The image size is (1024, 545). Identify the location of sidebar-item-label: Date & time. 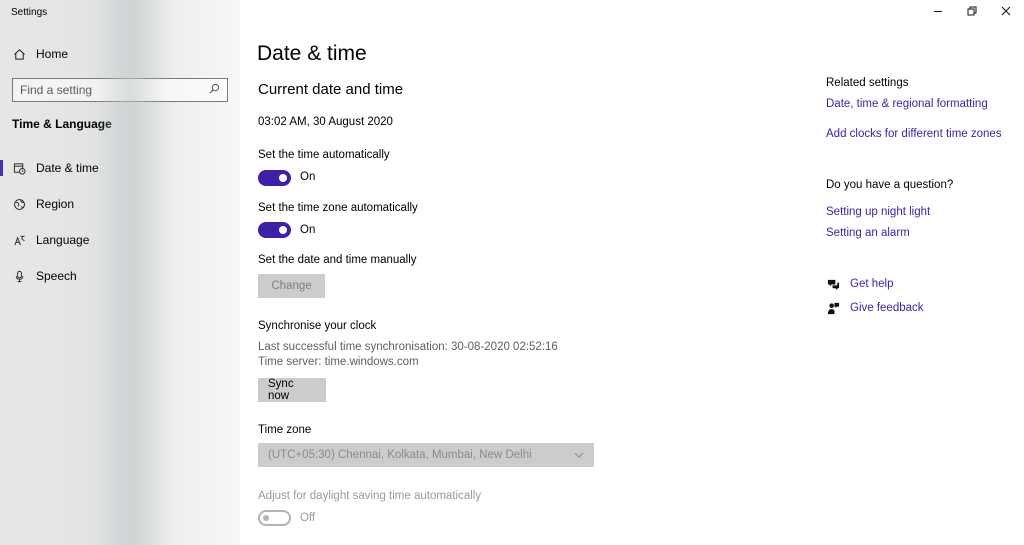
(67, 168).